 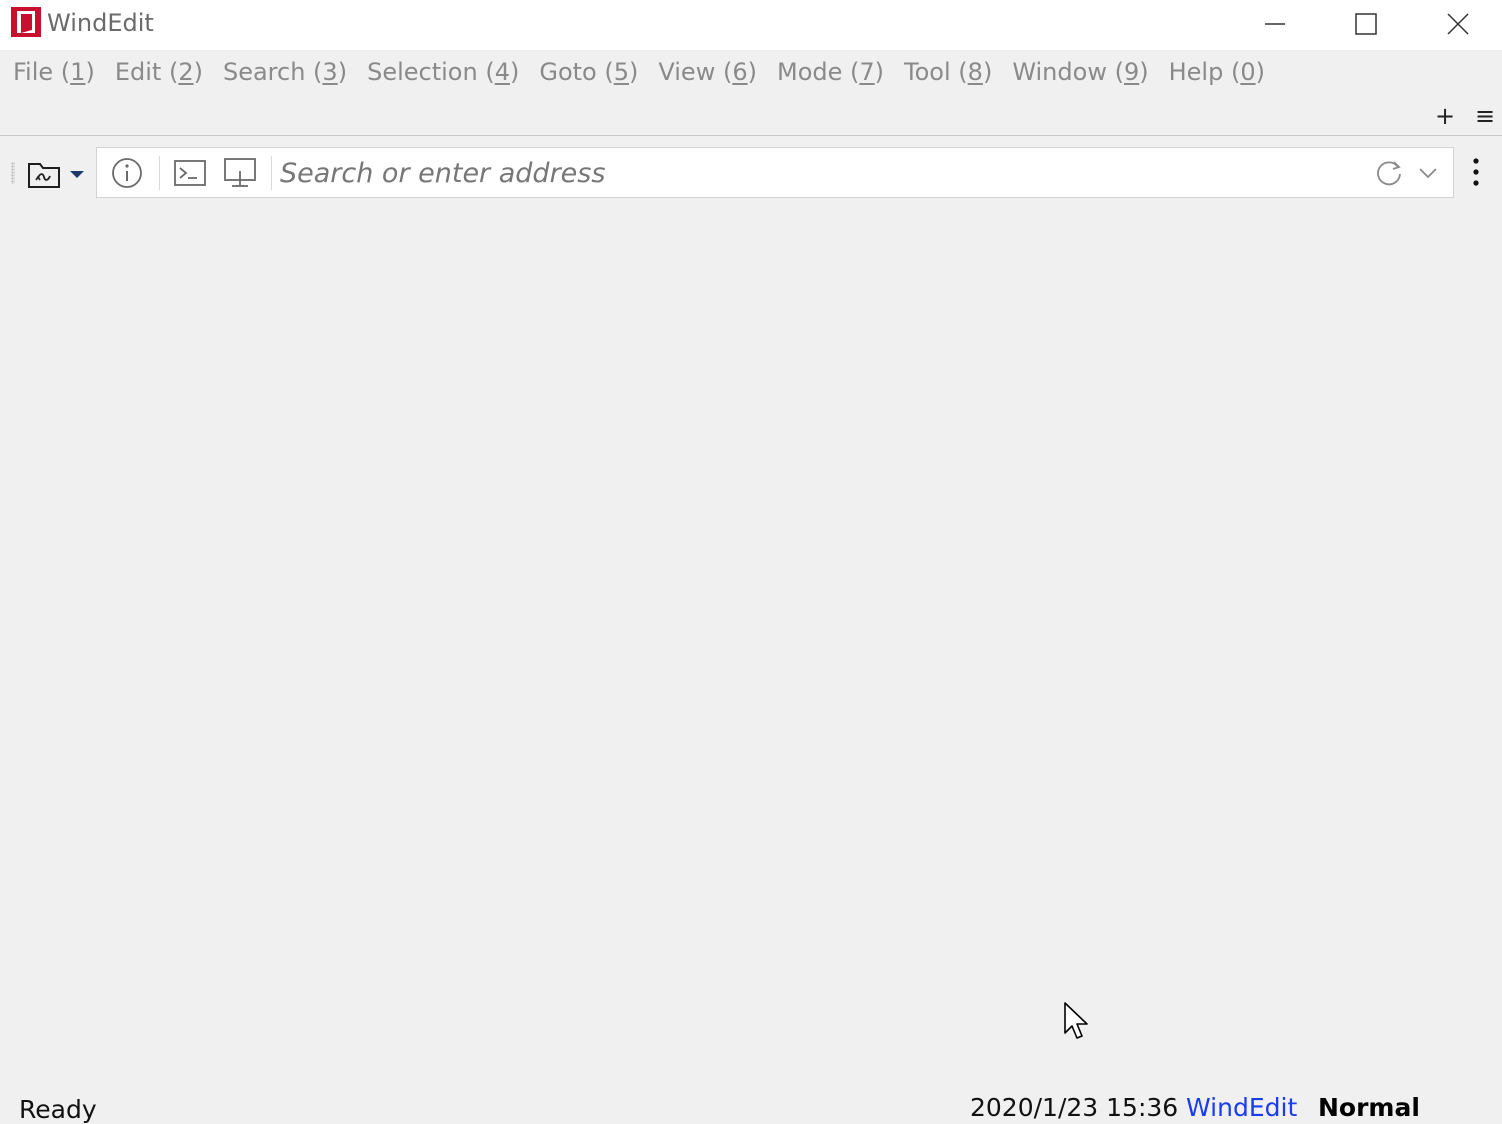 What do you see at coordinates (1241, 1107) in the screenshot?
I see `status-app-link: WindEdit` at bounding box center [1241, 1107].